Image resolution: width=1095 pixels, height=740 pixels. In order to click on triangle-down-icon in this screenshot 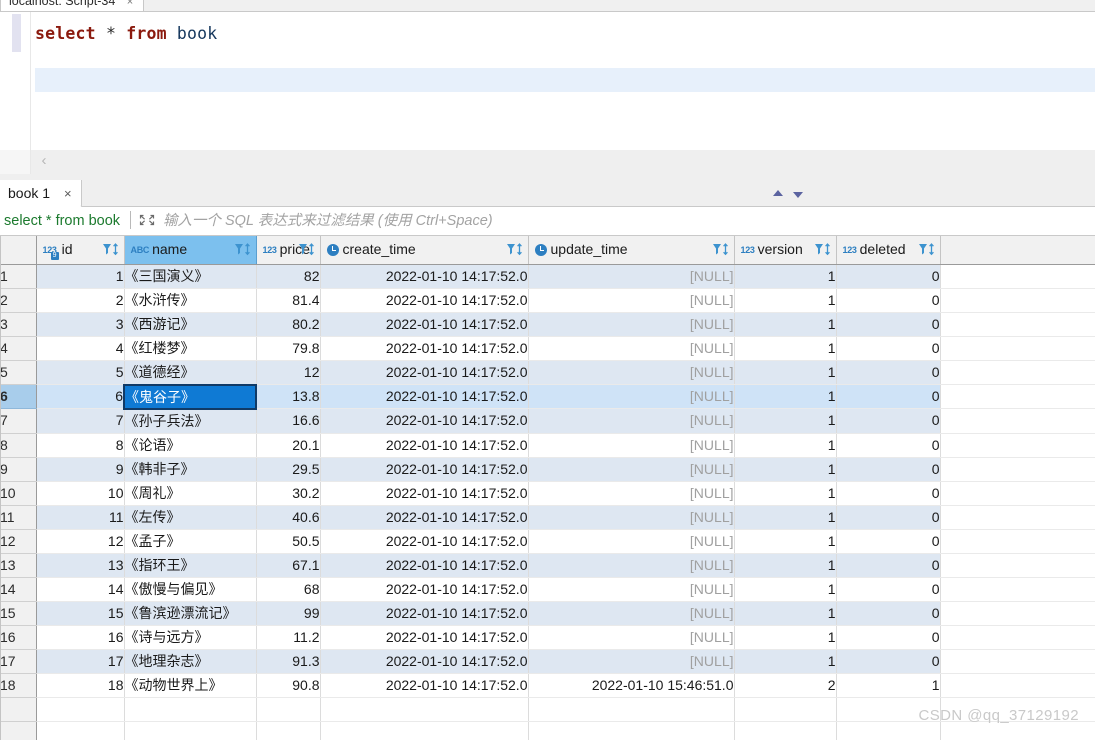, I will do `click(797, 195)`.